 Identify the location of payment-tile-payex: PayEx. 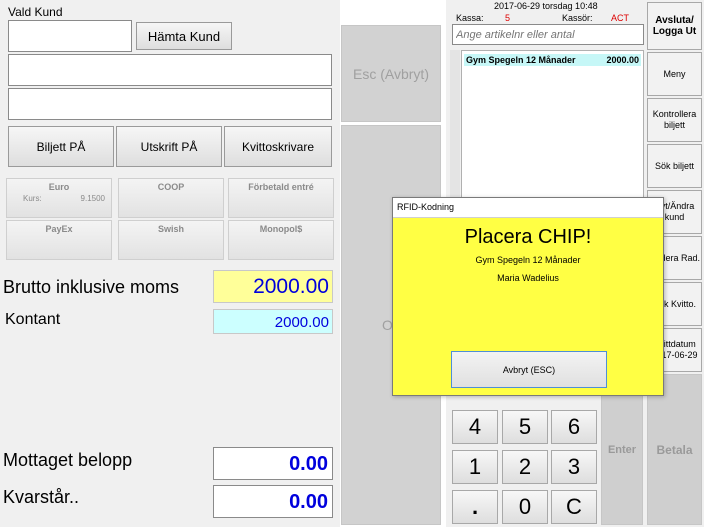
(59, 240).